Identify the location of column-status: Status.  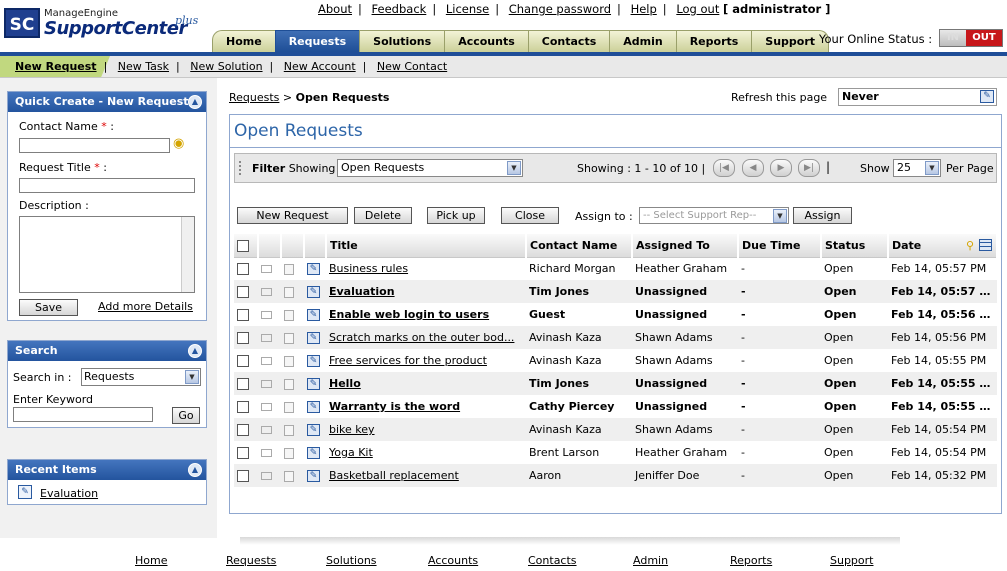
(855, 246).